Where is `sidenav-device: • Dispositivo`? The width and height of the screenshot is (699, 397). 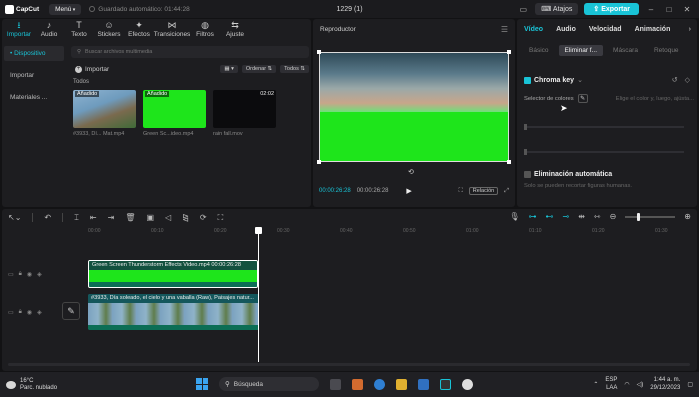 sidenav-device: • Dispositivo is located at coordinates (34, 53).